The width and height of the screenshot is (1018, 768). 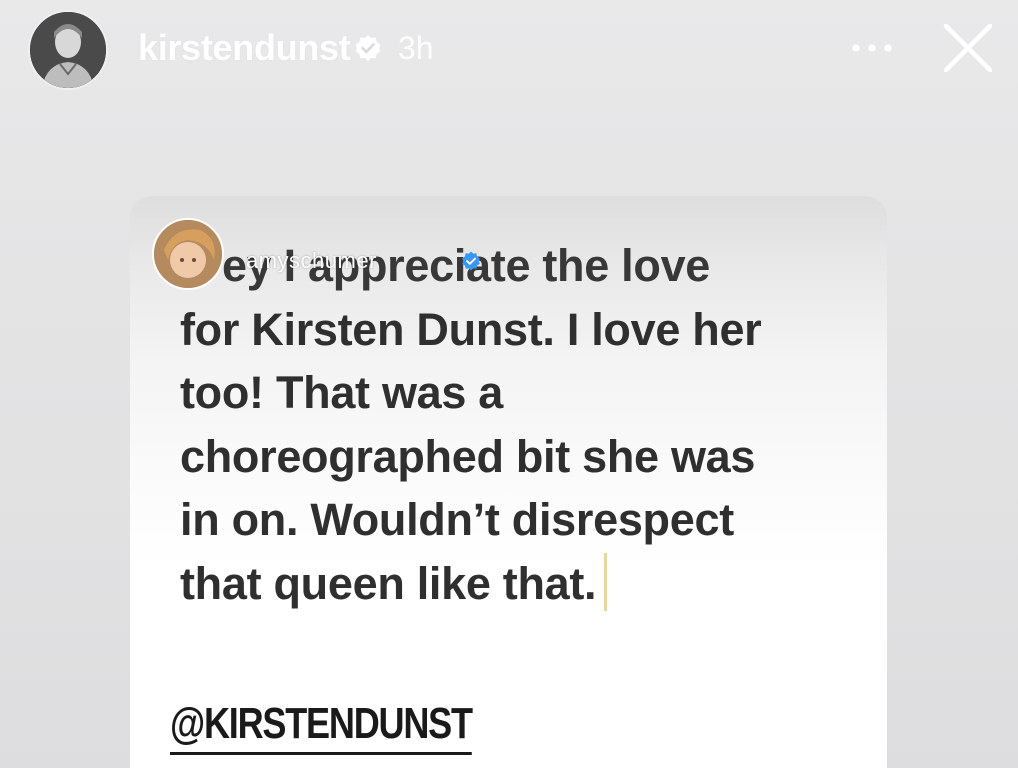 What do you see at coordinates (968, 48) in the screenshot?
I see `close-icon` at bounding box center [968, 48].